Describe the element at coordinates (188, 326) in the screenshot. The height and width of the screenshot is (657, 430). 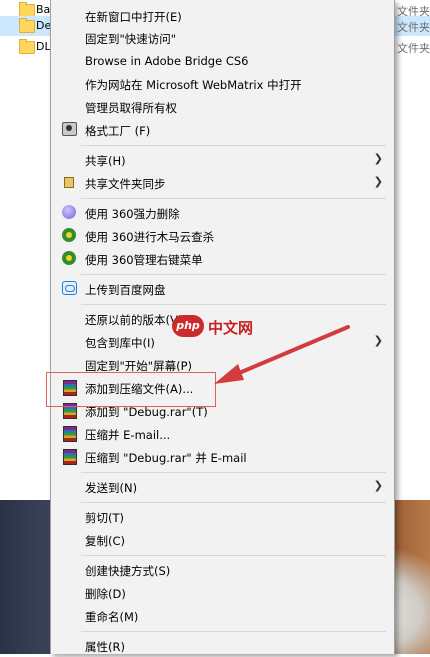
I see `php-logo: php` at that location.